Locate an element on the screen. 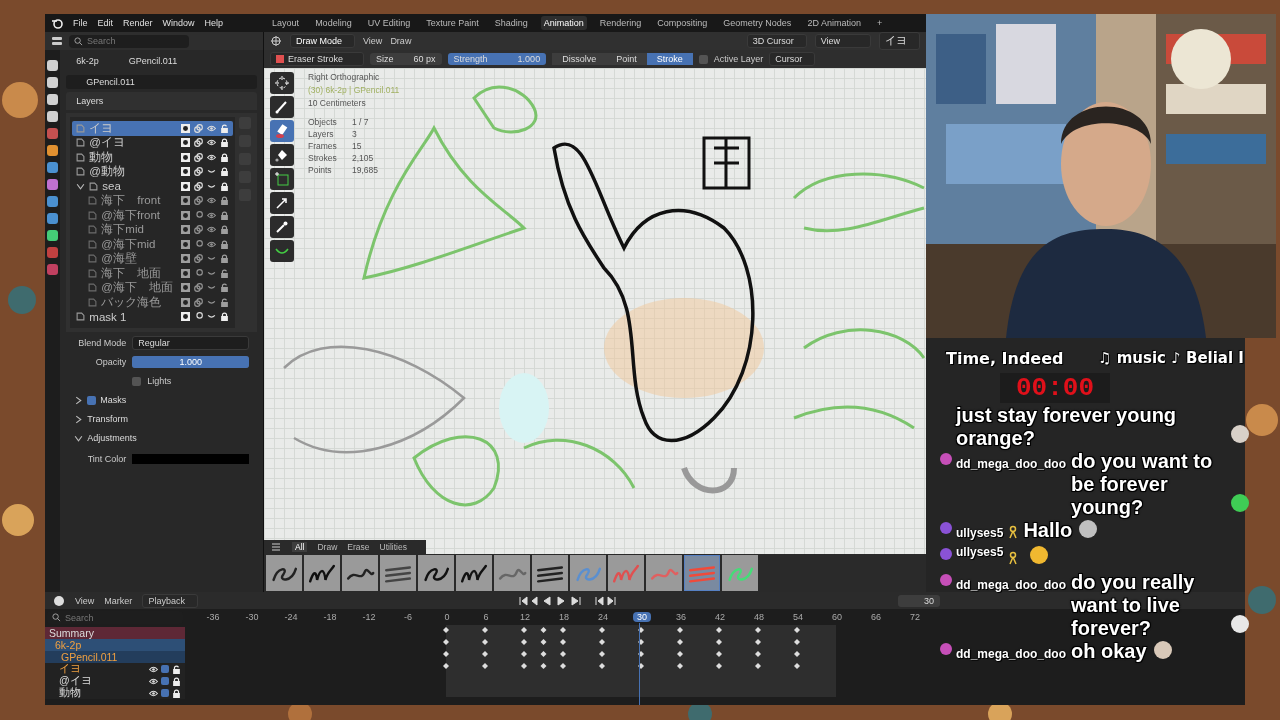 Image resolution: width=1280 pixels, height=720 pixels. channel-row: イヨ is located at coordinates (115, 669).